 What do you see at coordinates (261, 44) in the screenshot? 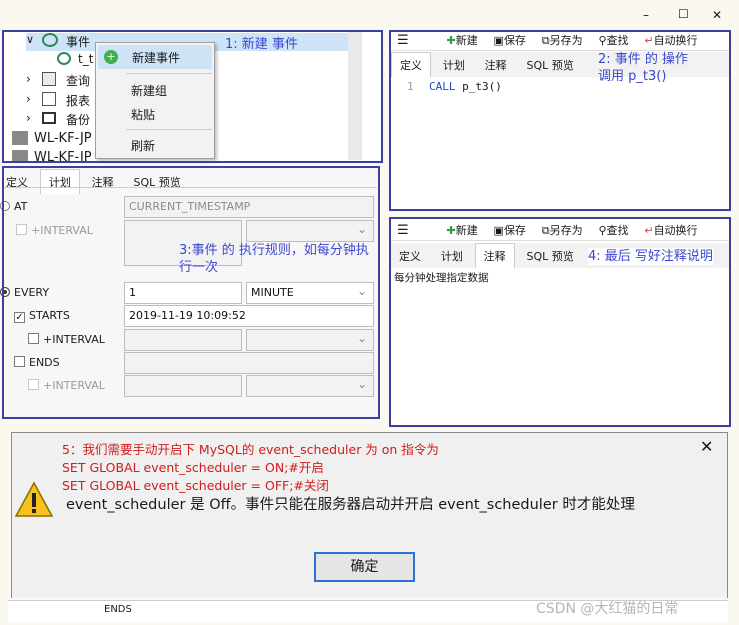
I see `annotation-1: 1: 新建 事件` at bounding box center [261, 44].